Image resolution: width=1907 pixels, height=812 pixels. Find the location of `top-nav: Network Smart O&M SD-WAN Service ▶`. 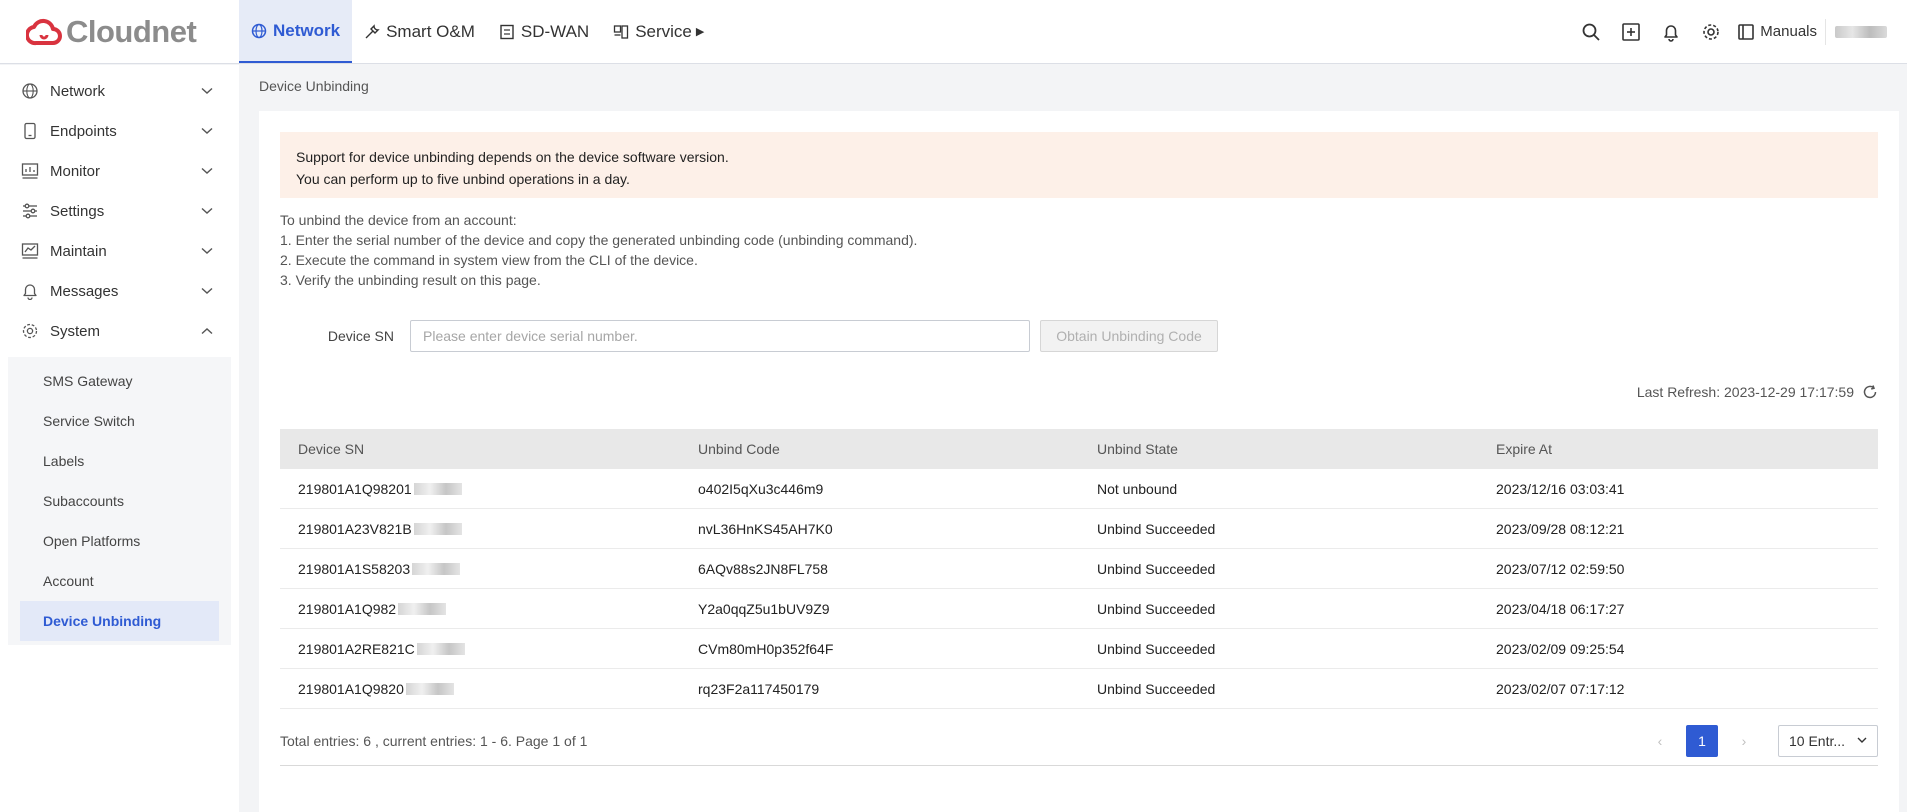

top-nav: Network Smart O&M SD-WAN Service ▶ is located at coordinates (477, 31).